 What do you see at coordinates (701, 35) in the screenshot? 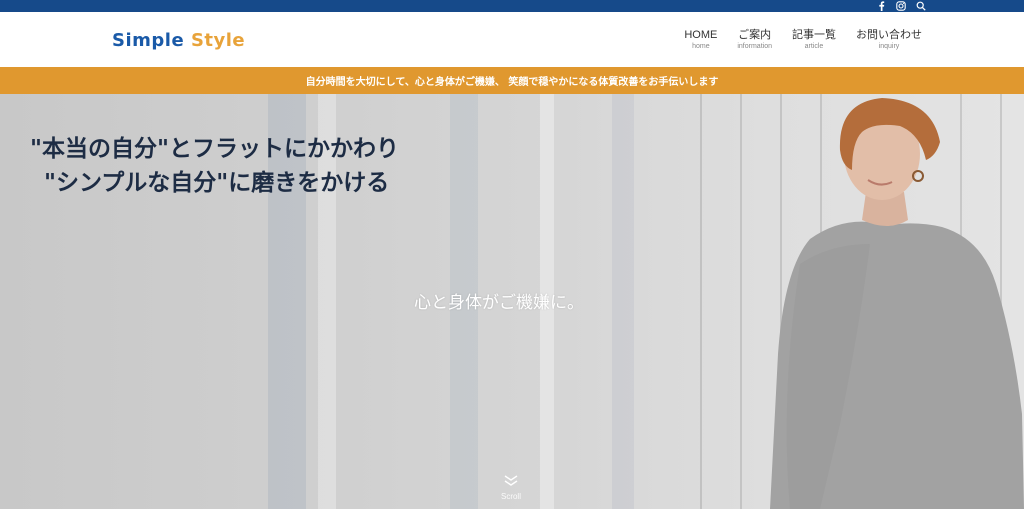
I see `nav-label: HOME` at bounding box center [701, 35].